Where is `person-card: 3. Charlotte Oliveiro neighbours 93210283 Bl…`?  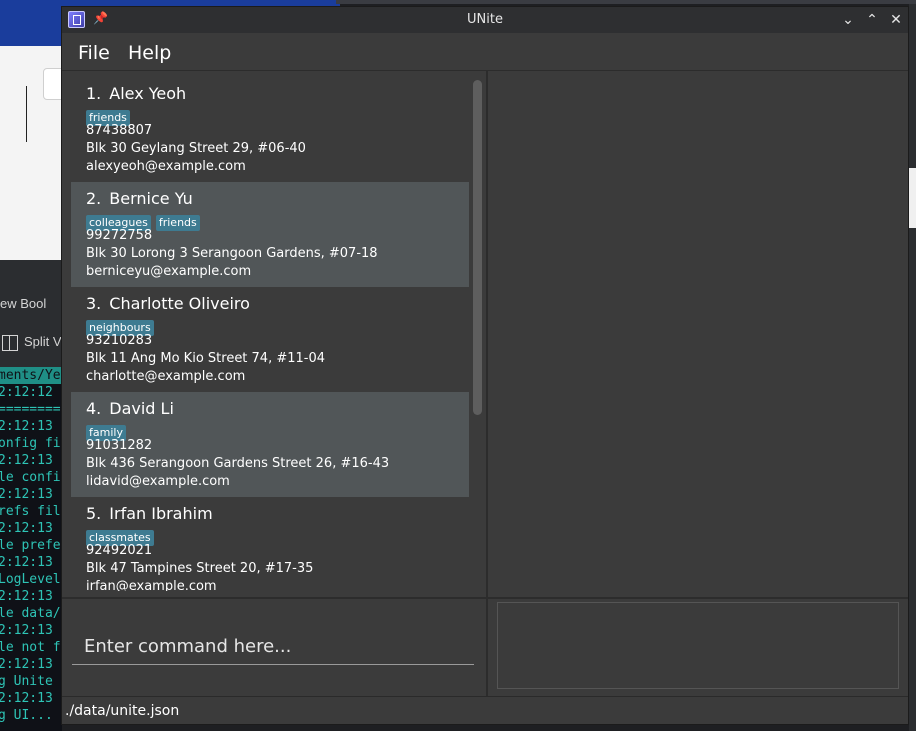 person-card: 3. Charlotte Oliveiro neighbours 93210283 Bl… is located at coordinates (270, 339).